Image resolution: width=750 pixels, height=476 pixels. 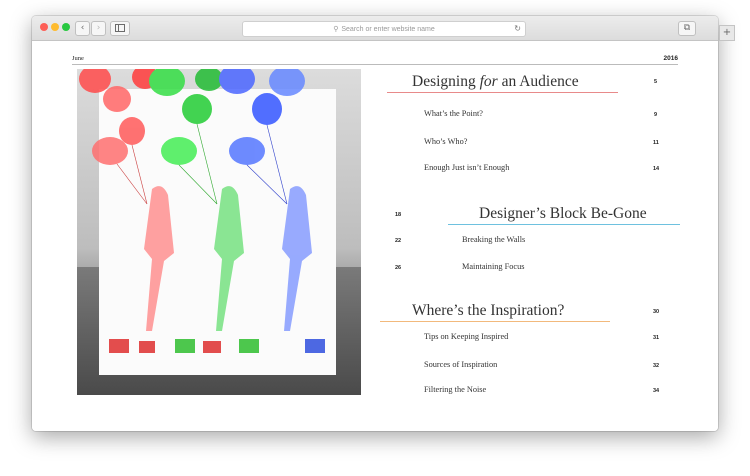 What do you see at coordinates (488, 311) in the screenshot?
I see `section-title-3: Where’s the Inspiration?` at bounding box center [488, 311].